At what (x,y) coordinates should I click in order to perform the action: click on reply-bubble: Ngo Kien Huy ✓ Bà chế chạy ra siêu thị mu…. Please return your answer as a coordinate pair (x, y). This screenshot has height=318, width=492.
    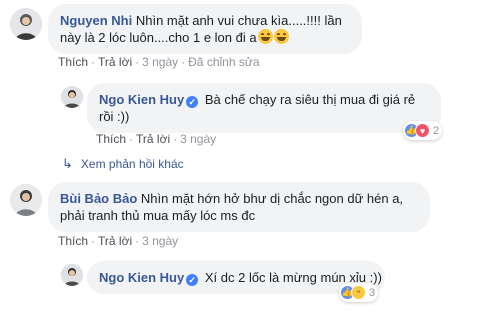
    Looking at the image, I should click on (264, 108).